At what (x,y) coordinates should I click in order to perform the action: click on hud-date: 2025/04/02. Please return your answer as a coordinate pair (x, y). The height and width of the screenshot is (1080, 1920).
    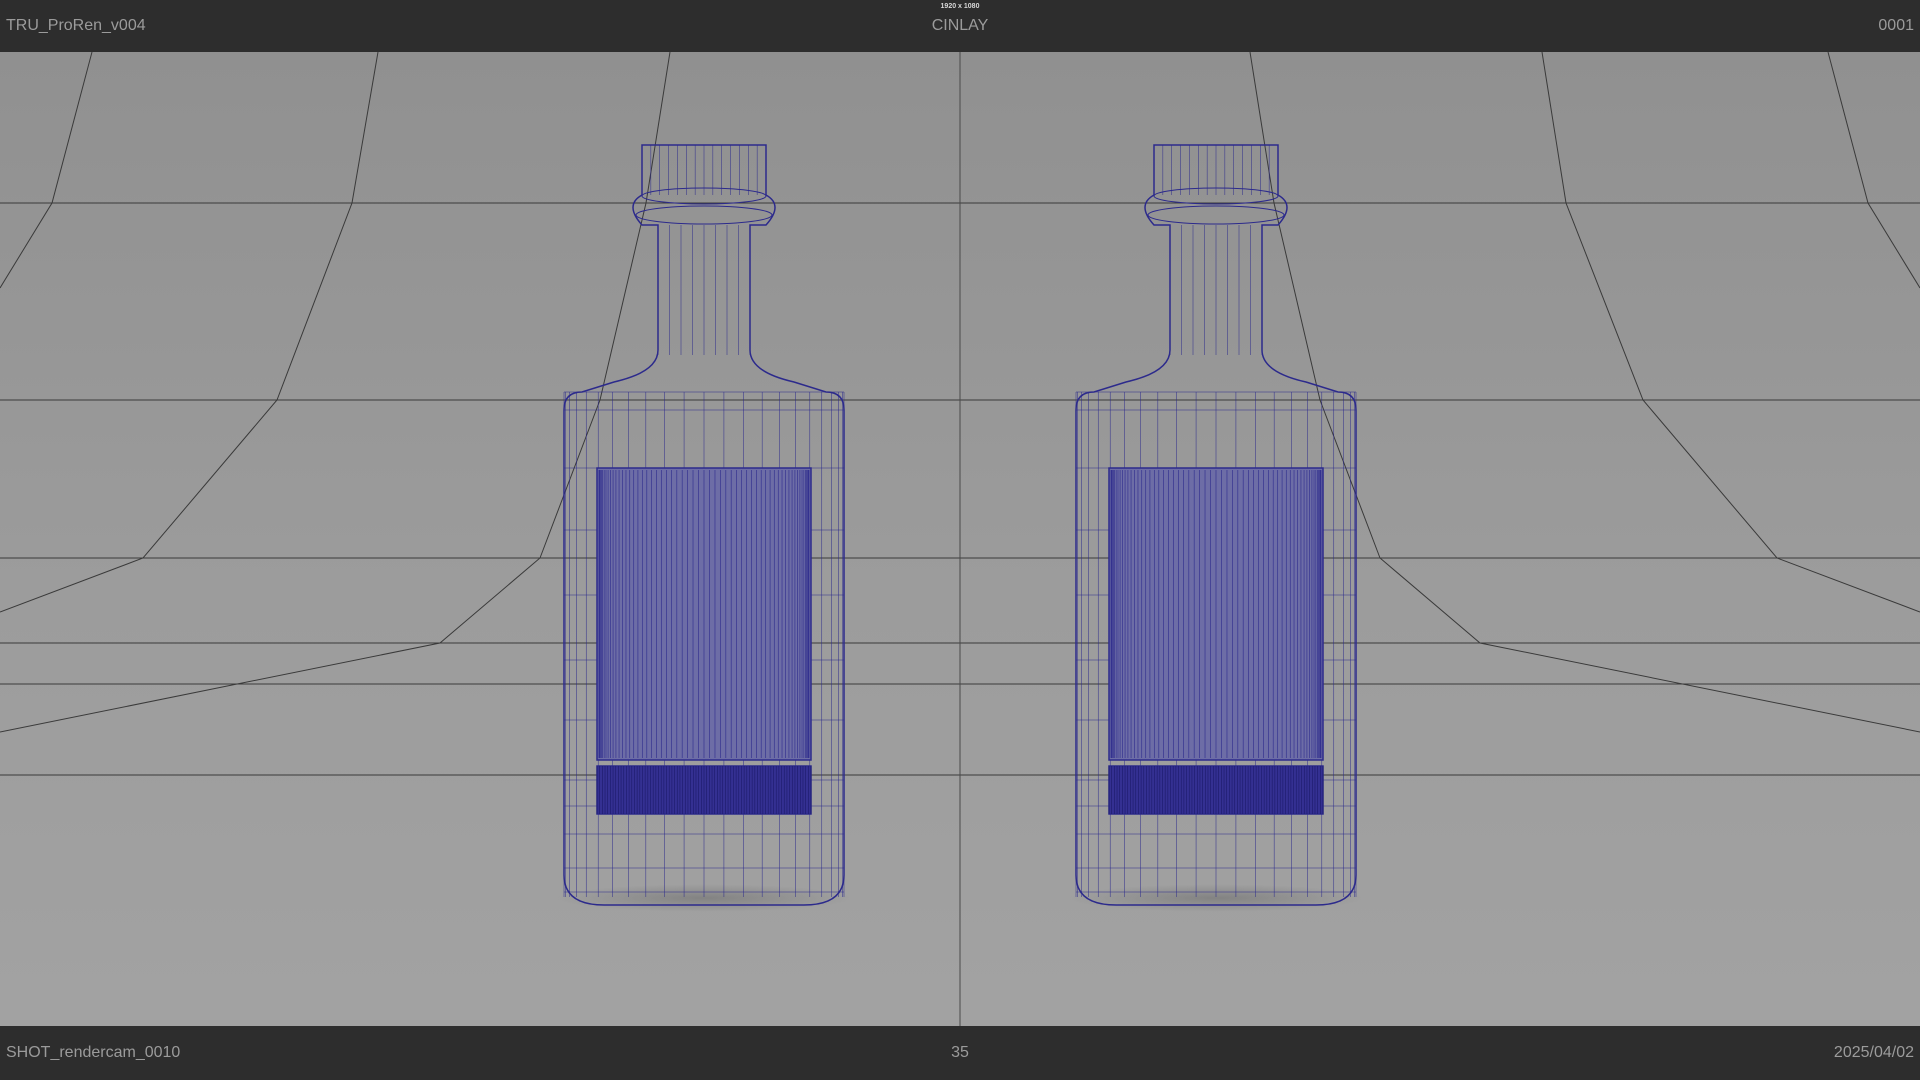
    Looking at the image, I should click on (1873, 1052).